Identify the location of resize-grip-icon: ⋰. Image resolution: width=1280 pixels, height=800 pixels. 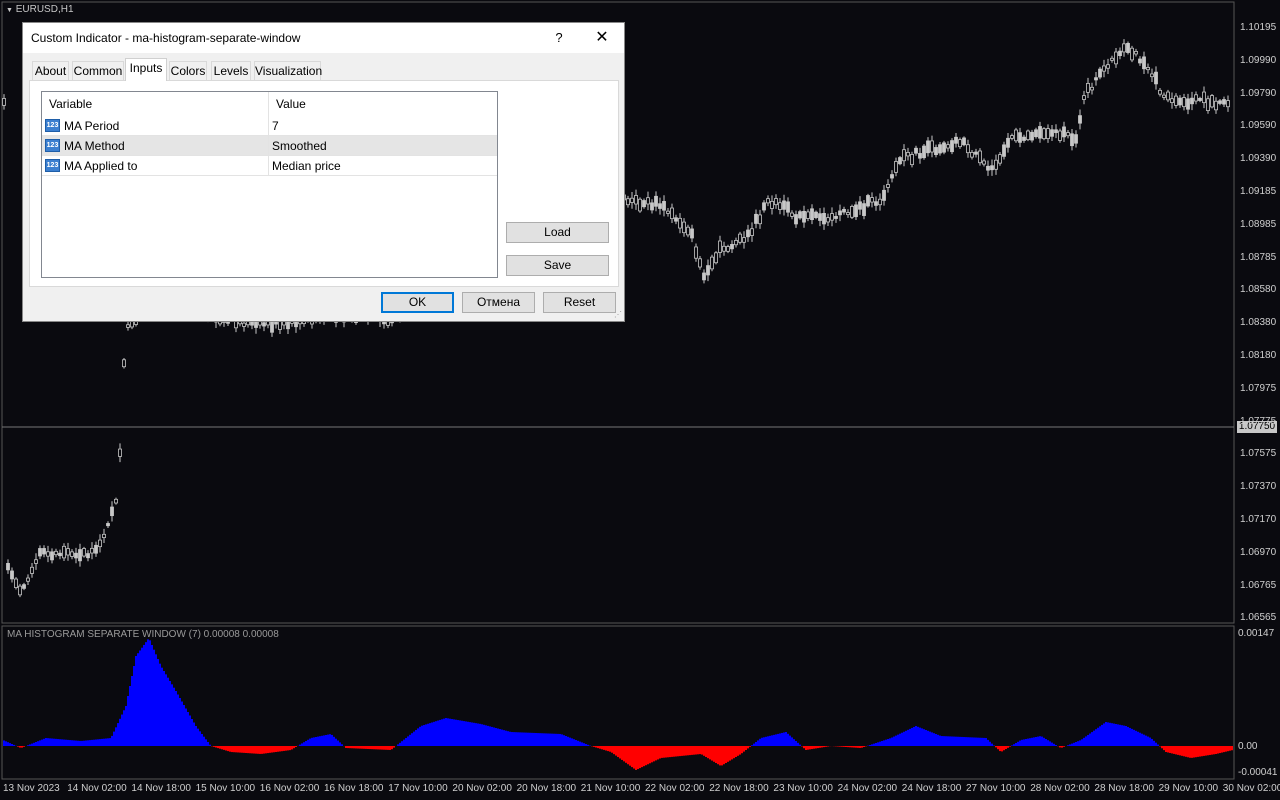
(618, 314).